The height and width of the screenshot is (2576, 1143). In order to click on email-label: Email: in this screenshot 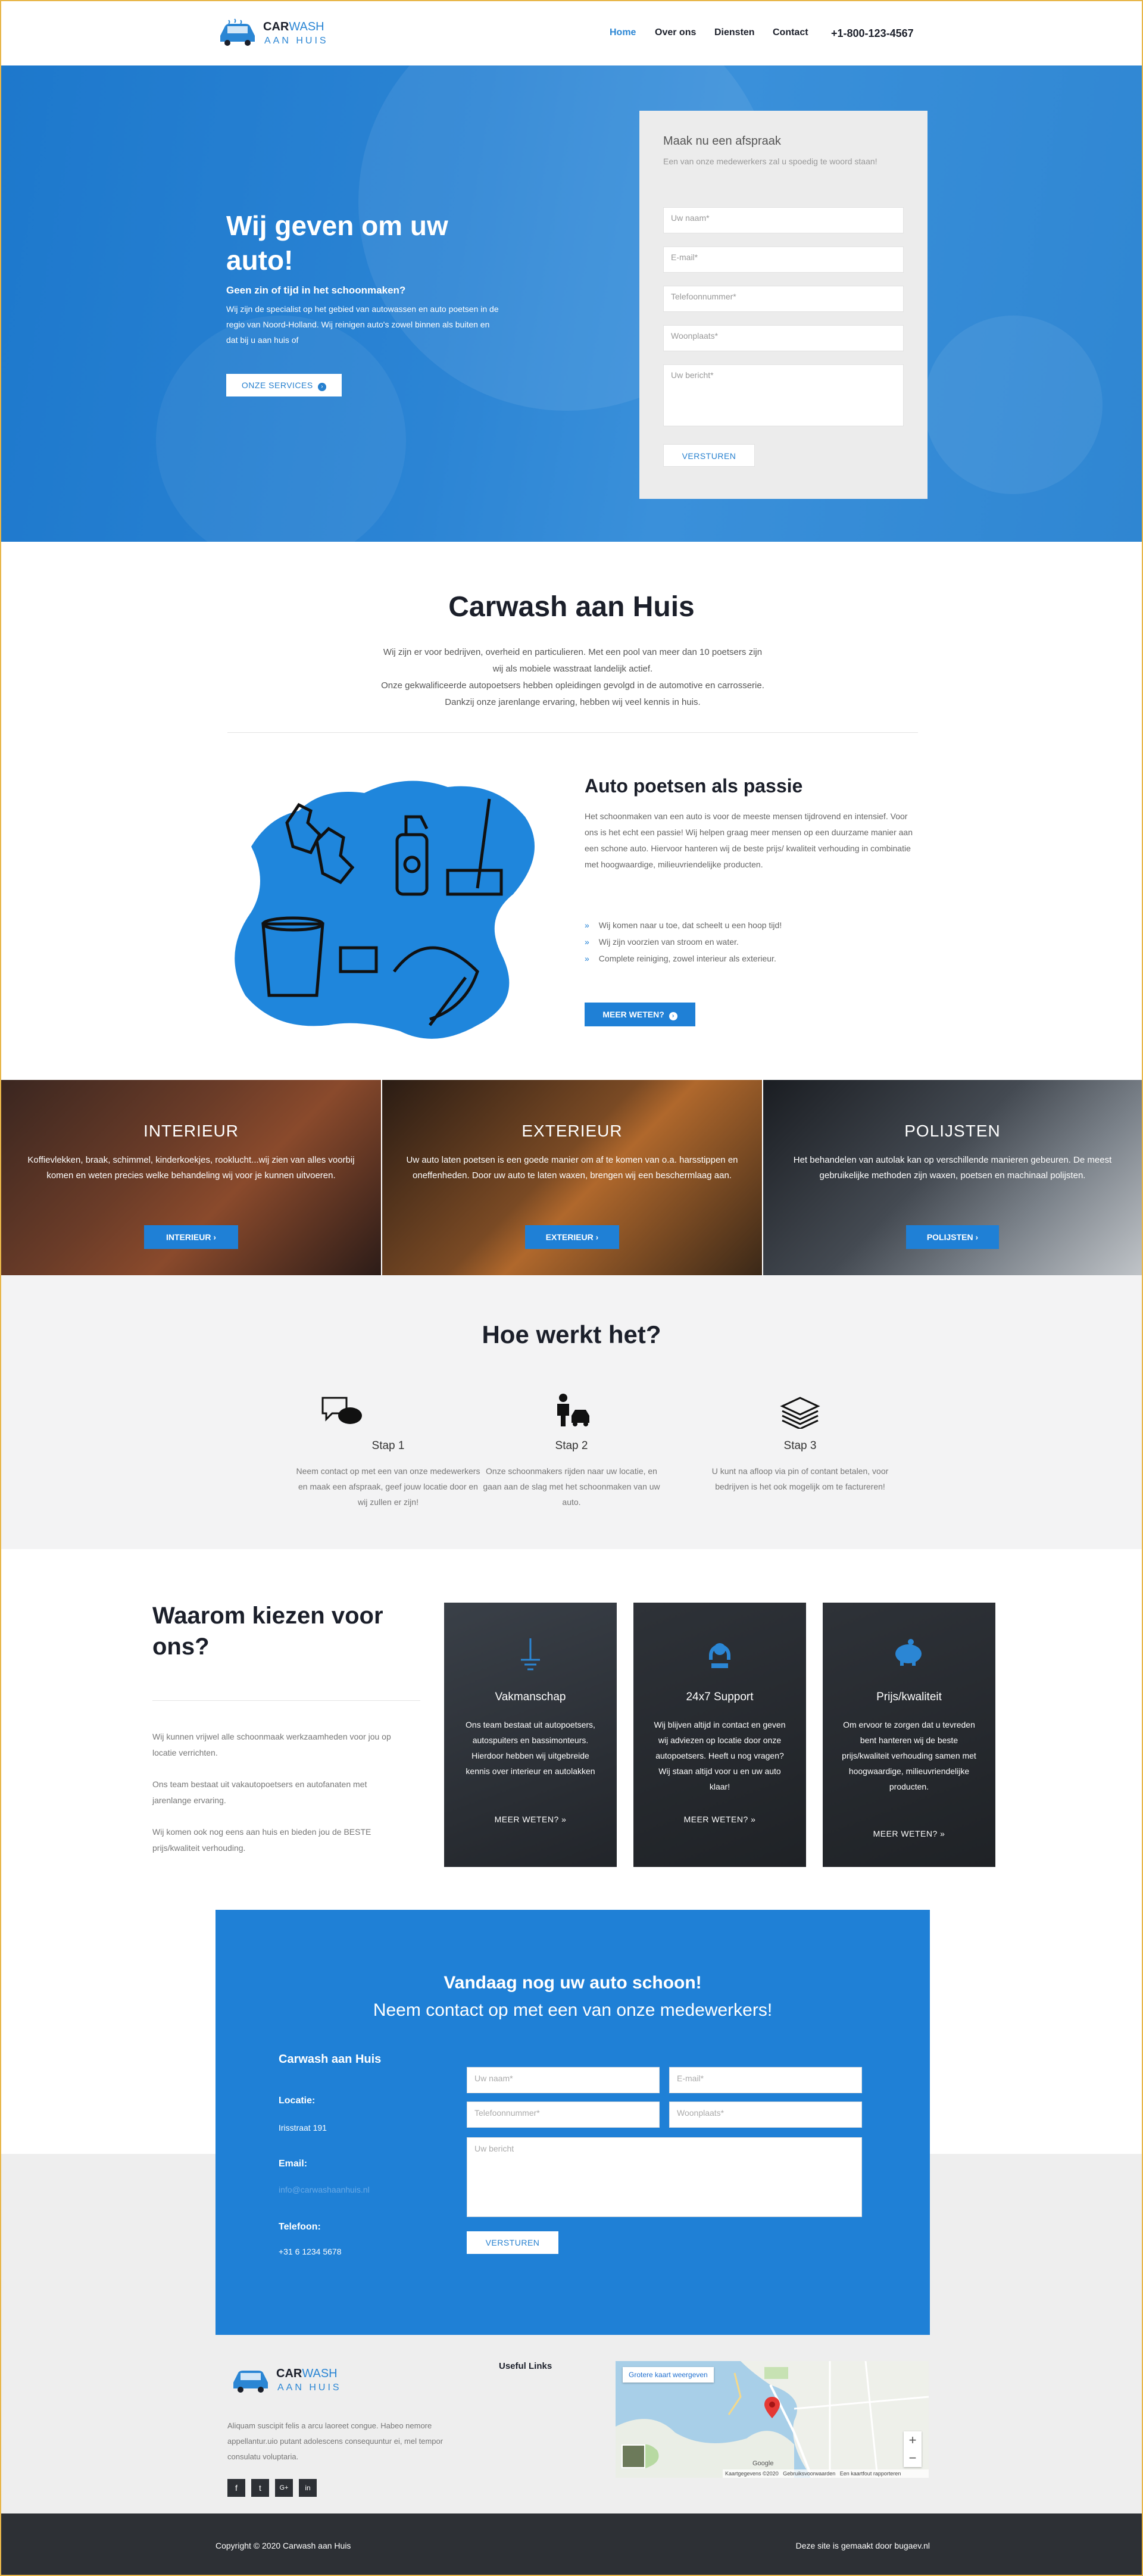, I will do `click(293, 2164)`.